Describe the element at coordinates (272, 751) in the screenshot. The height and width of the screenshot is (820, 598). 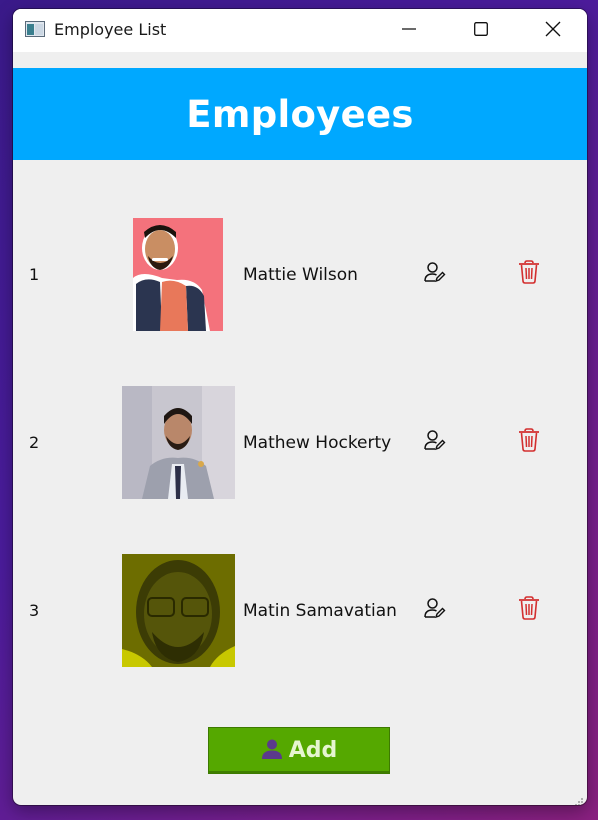
I see `user-icon` at that location.